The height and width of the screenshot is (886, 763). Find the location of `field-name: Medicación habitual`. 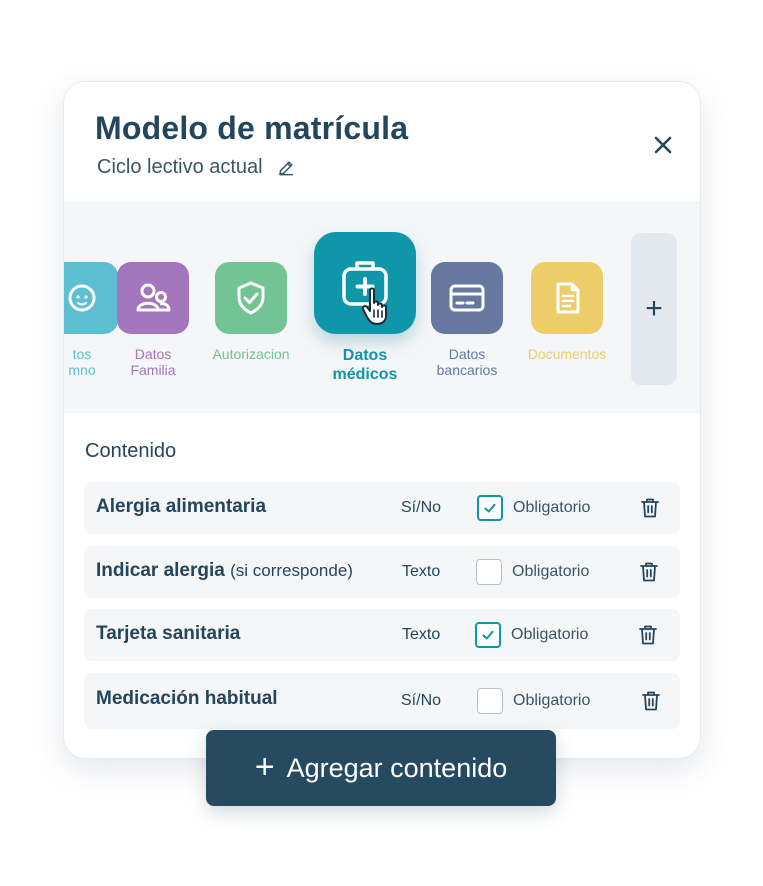

field-name: Medicación habitual is located at coordinates (187, 698).